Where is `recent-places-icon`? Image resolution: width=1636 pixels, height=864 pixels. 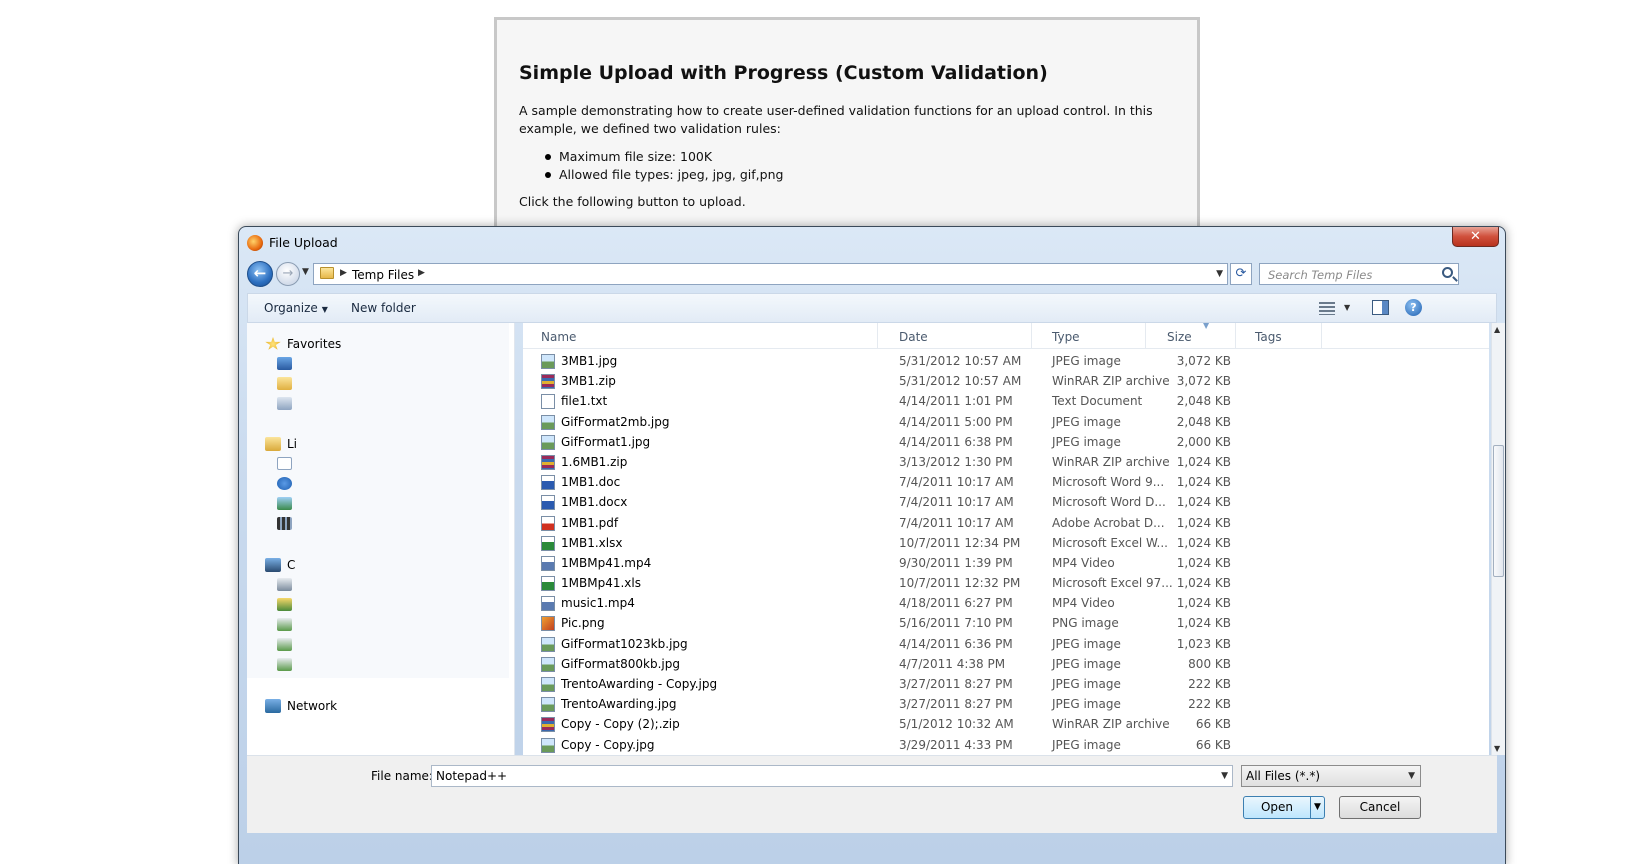 recent-places-icon is located at coordinates (284, 403).